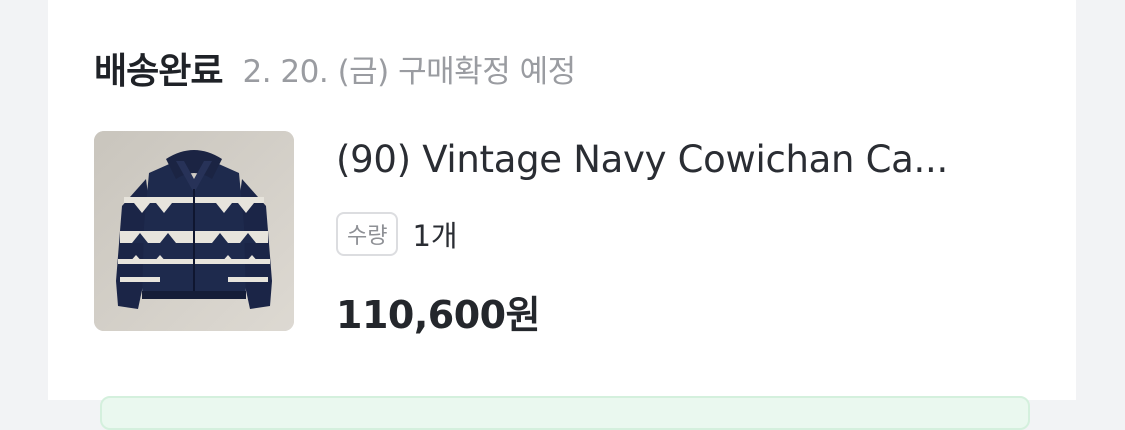 The height and width of the screenshot is (430, 1125). I want to click on purchase-confirm-date: 2. 20. (금) 구매확정 예정, so click(409, 71).